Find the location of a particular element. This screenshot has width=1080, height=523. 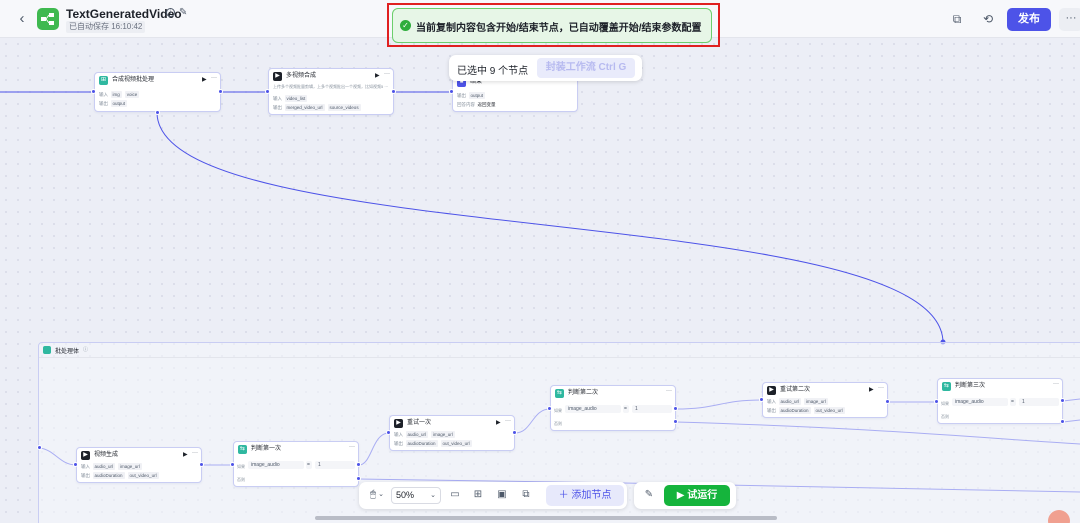

layout-icon: ⊞ is located at coordinates (478, 495).